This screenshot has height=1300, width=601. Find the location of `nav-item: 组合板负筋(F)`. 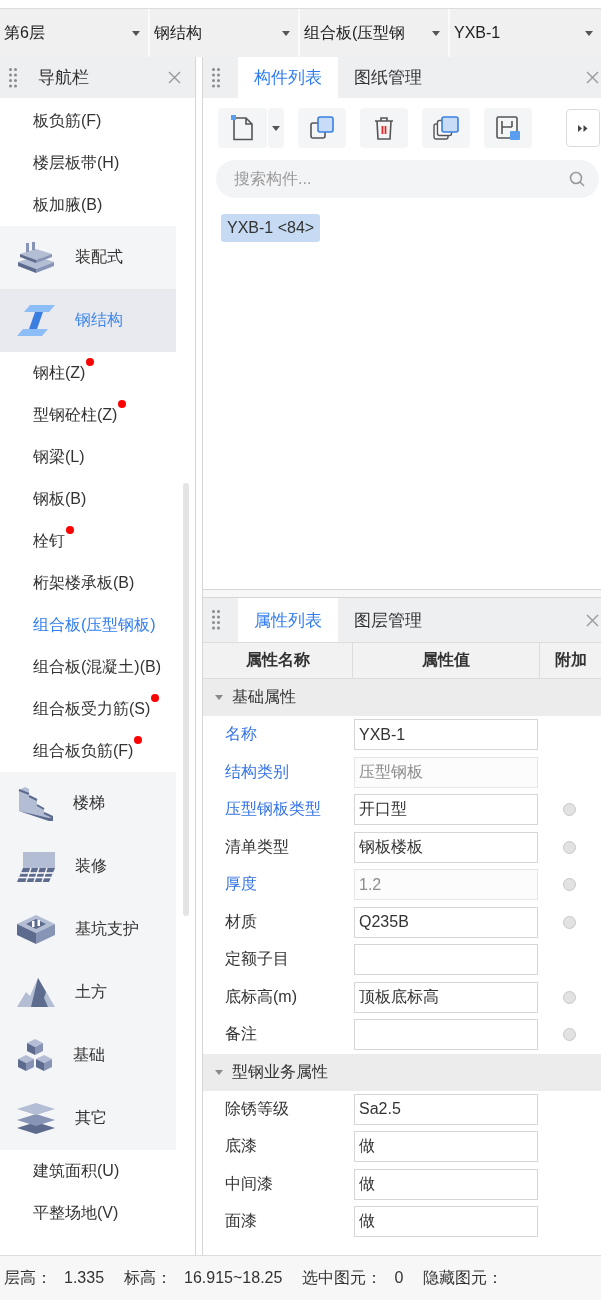

nav-item: 组合板负筋(F) is located at coordinates (88, 751).